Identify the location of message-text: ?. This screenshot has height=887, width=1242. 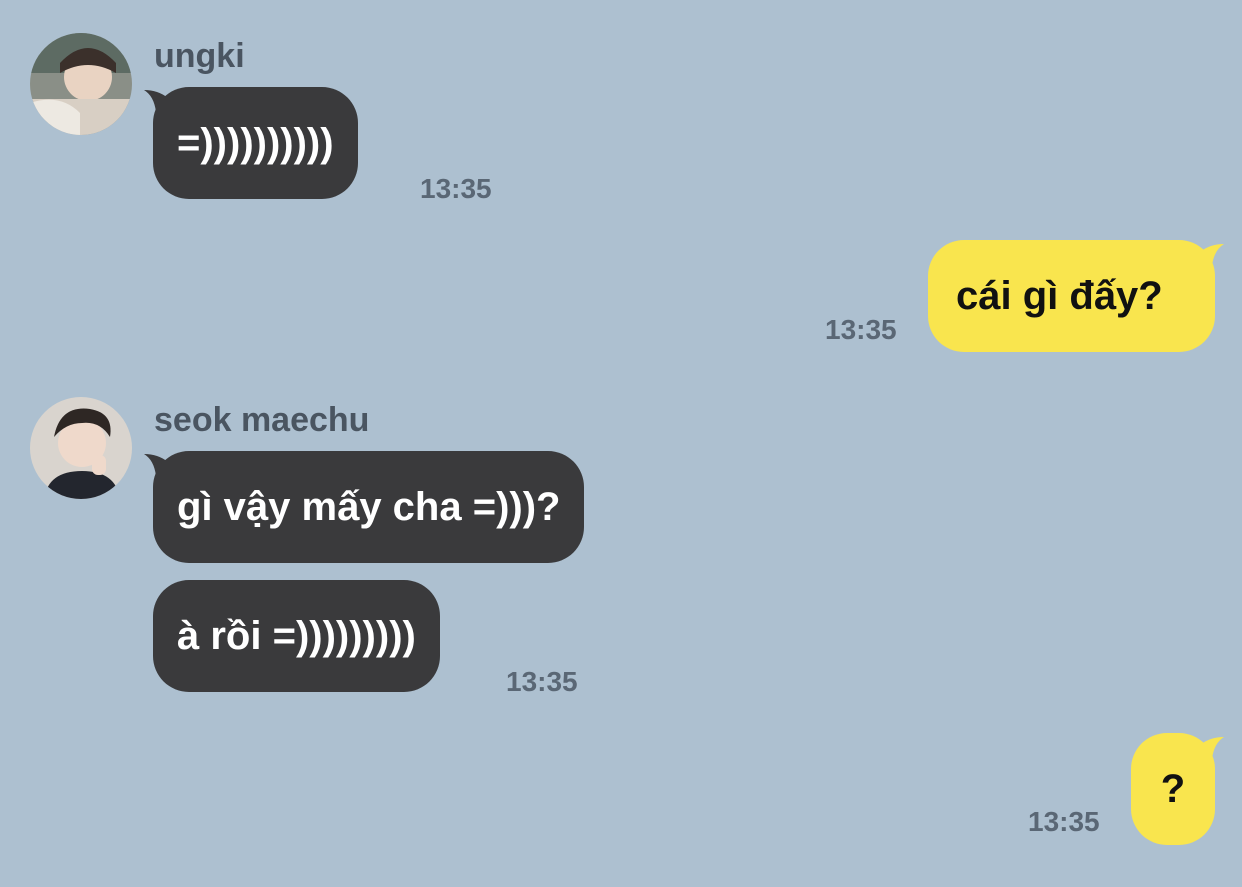
(1173, 788).